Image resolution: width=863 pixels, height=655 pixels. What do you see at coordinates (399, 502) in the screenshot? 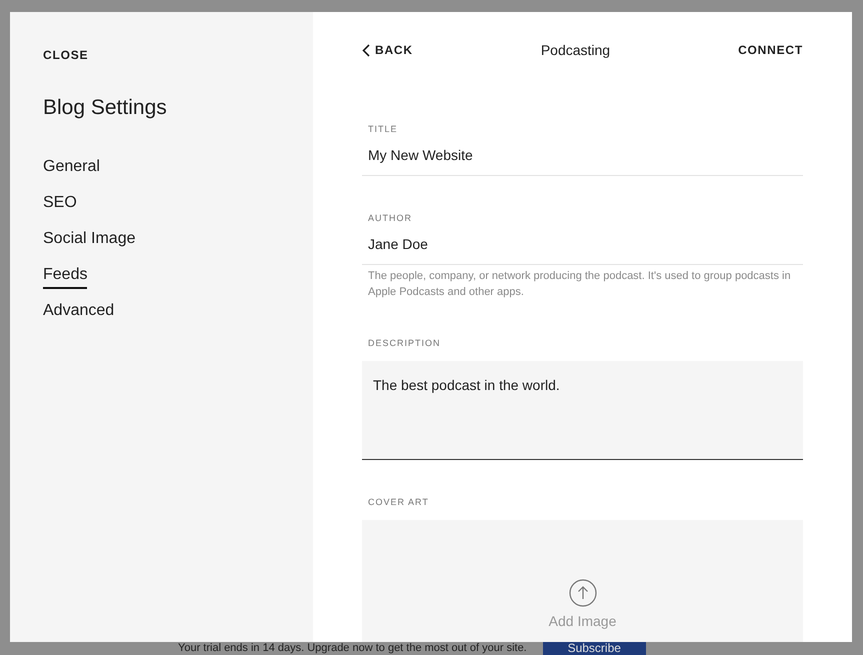
I see `field-label: COVER ART` at bounding box center [399, 502].